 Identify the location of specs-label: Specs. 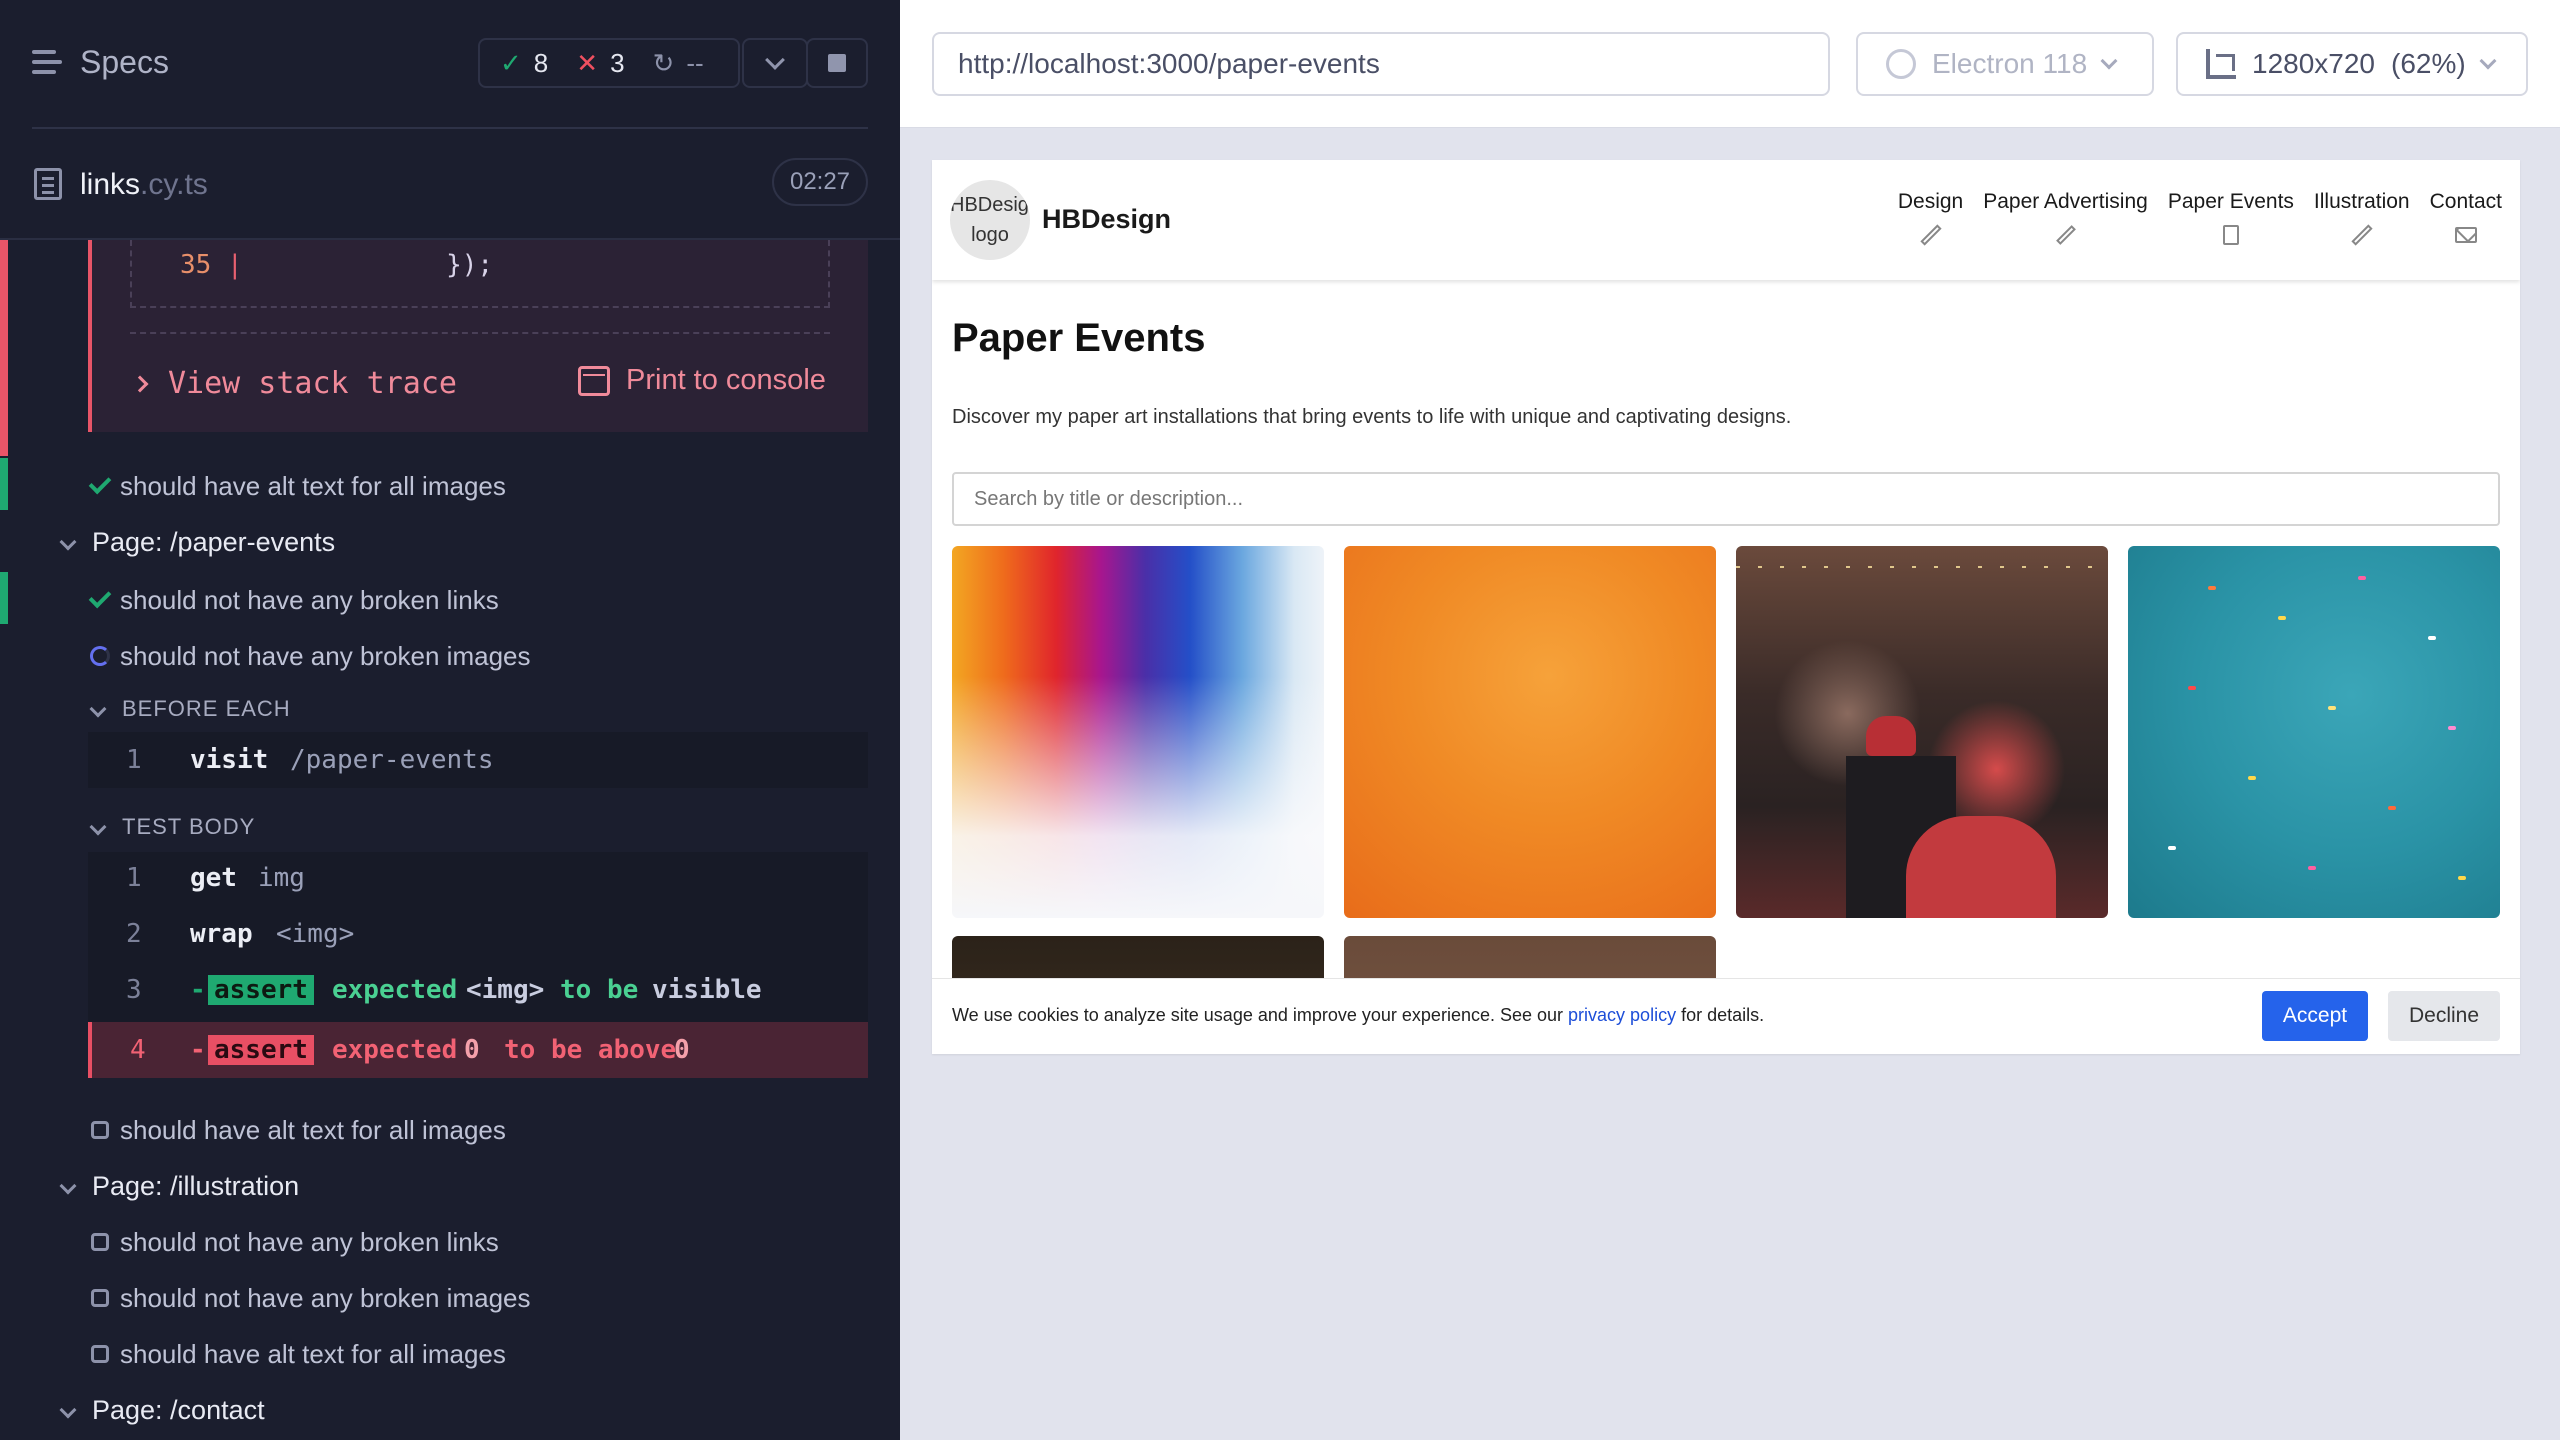
(124, 62).